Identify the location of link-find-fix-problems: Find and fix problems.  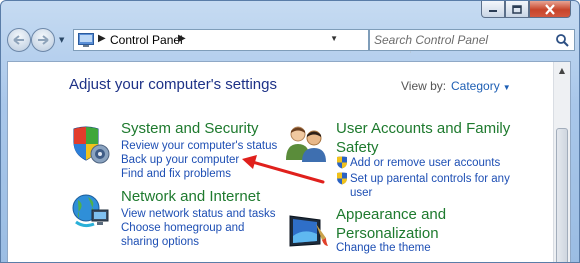
(176, 174).